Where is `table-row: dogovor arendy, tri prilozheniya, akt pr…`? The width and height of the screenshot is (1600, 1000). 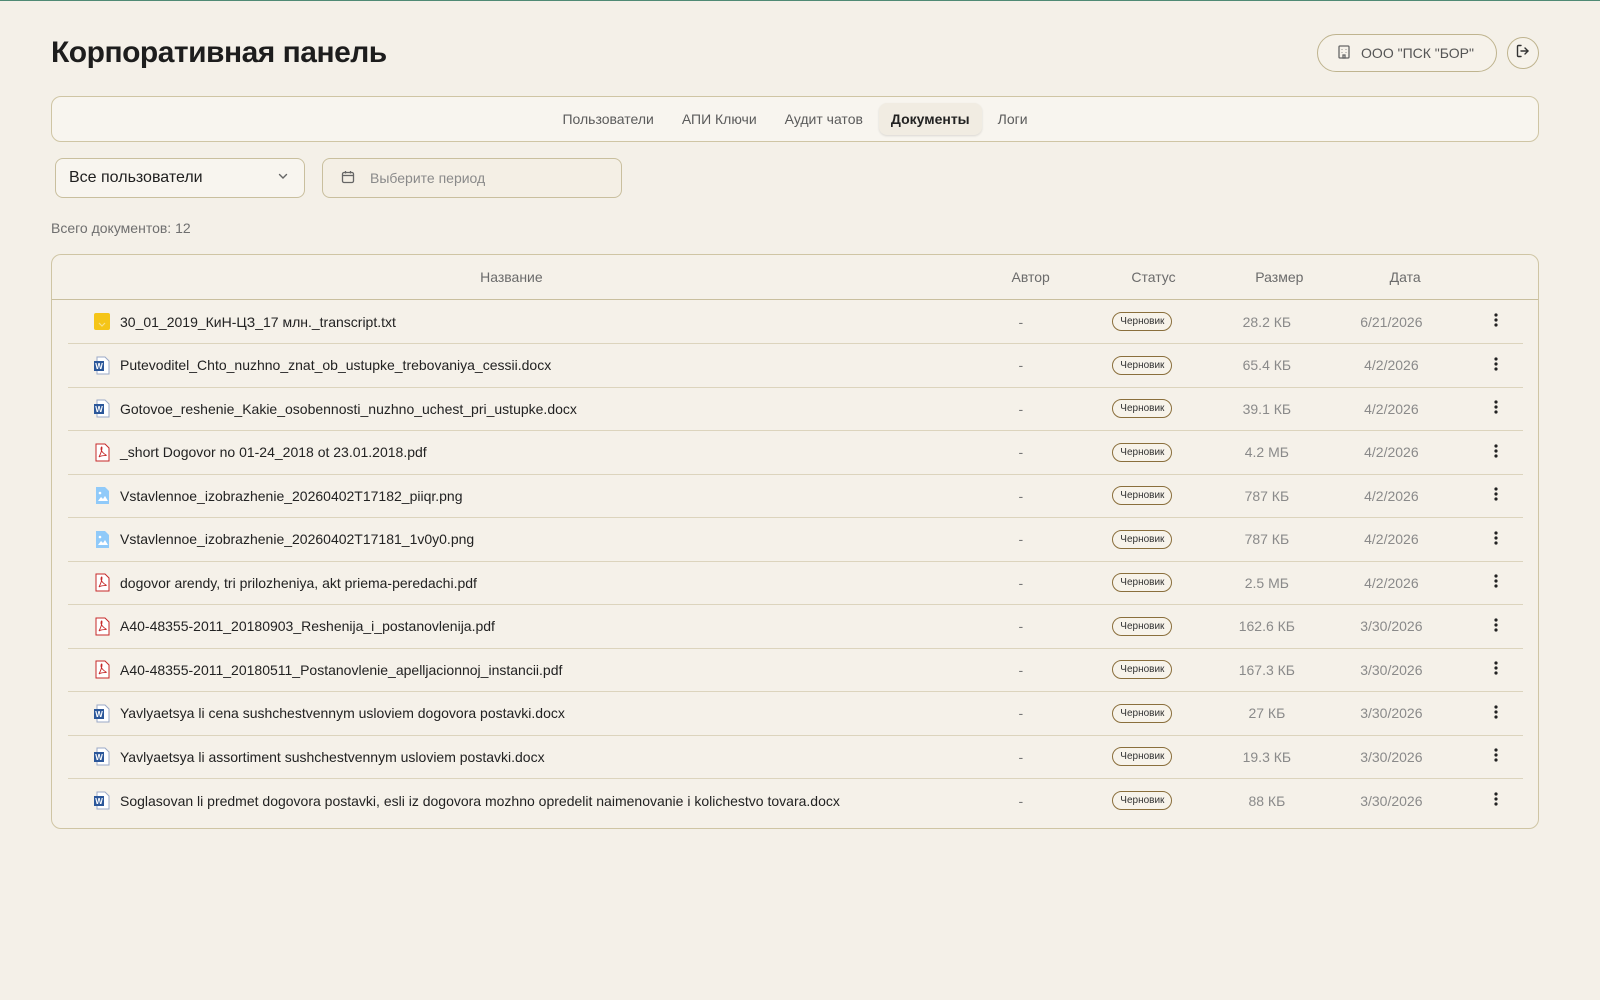
table-row: dogovor arendy, tri prilozheniya, akt pr… is located at coordinates (795, 583).